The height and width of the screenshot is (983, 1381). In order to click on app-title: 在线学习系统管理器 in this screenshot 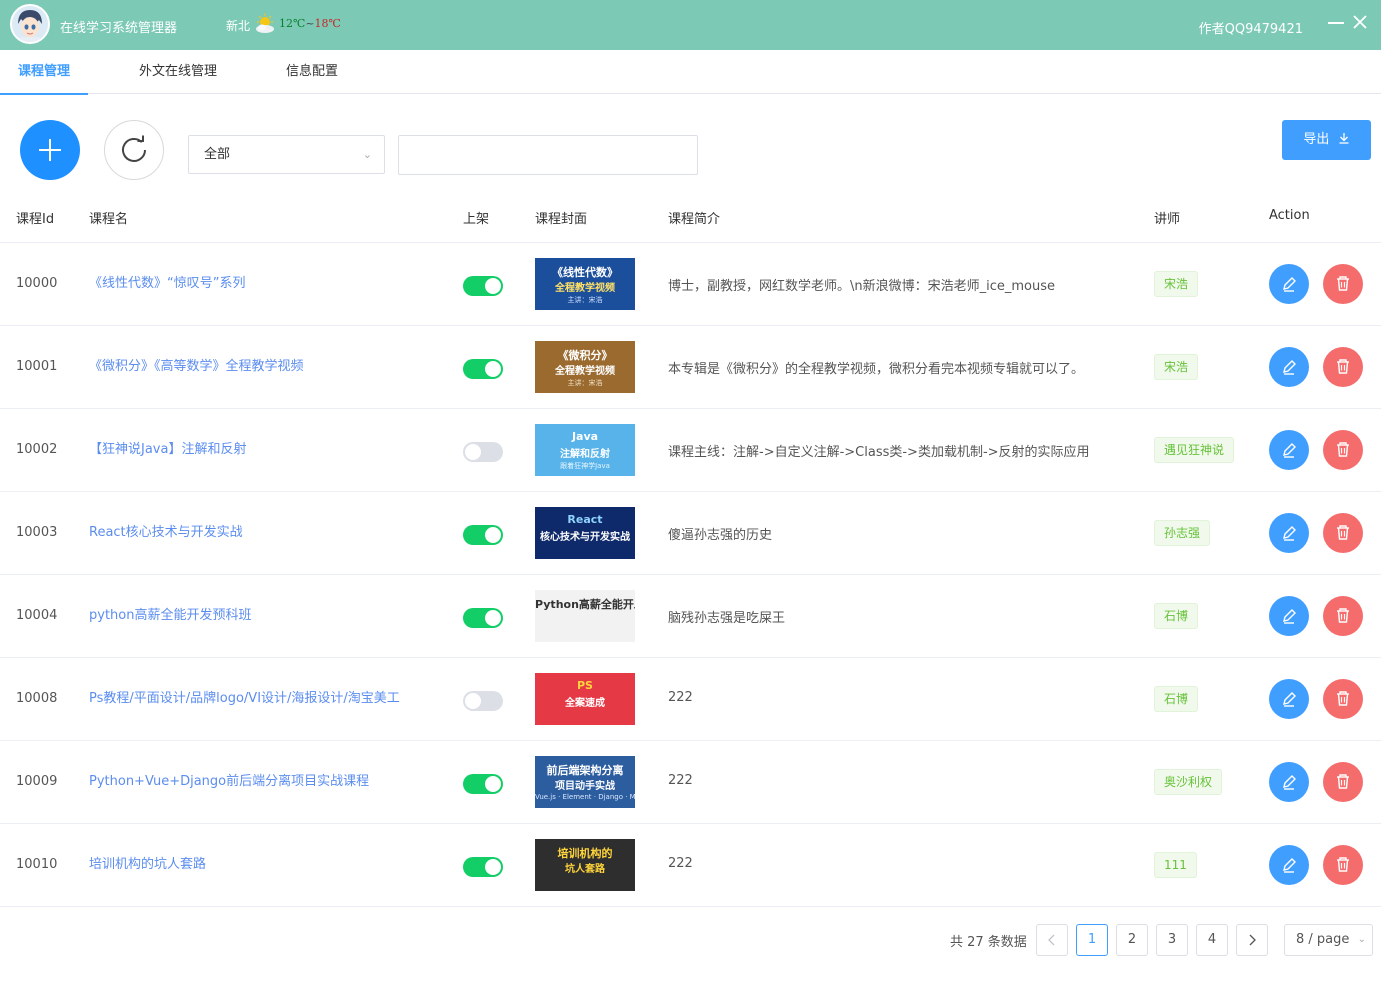, I will do `click(119, 28)`.